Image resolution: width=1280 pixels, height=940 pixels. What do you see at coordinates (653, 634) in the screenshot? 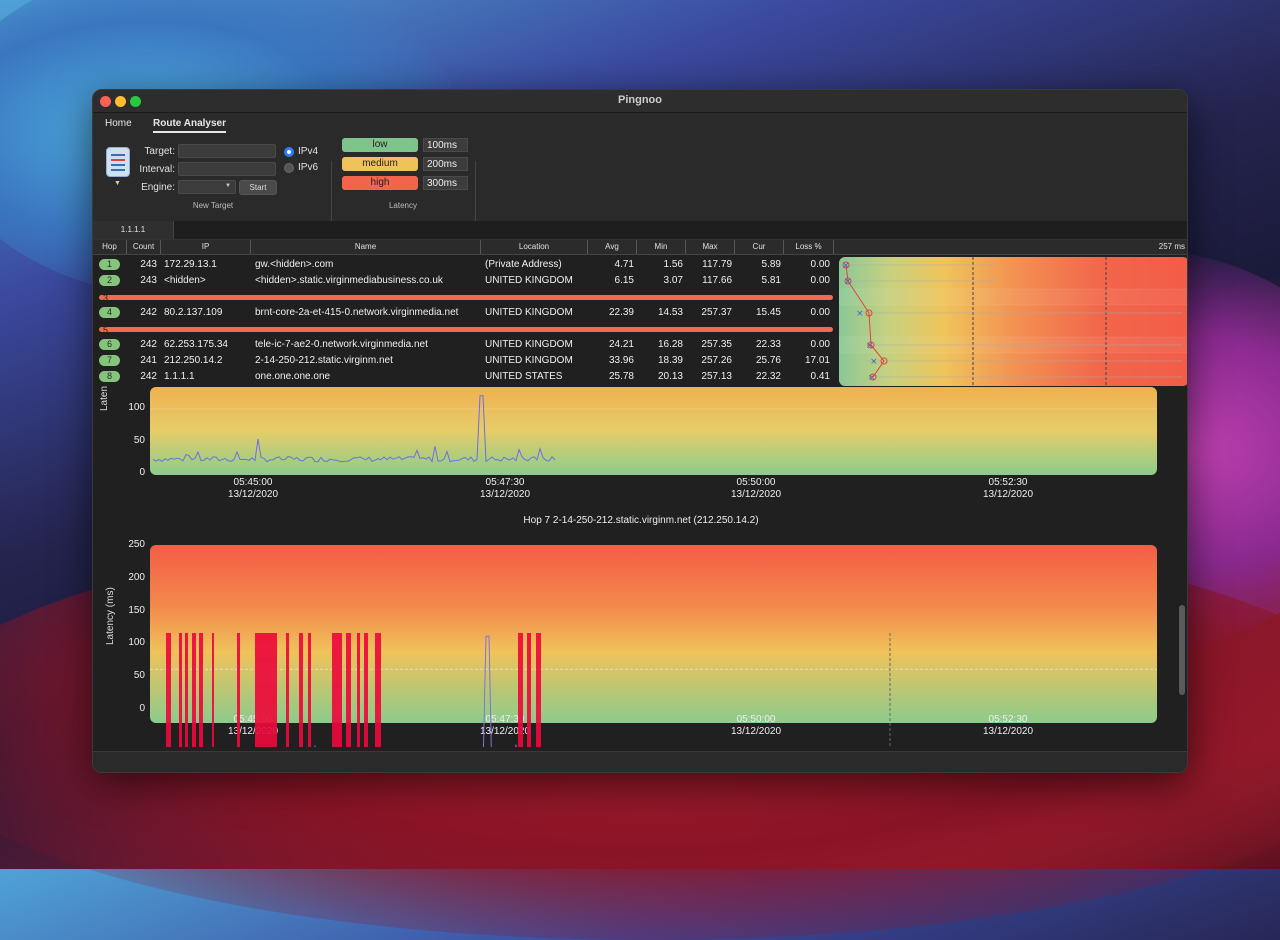
I see `chart2-background` at bounding box center [653, 634].